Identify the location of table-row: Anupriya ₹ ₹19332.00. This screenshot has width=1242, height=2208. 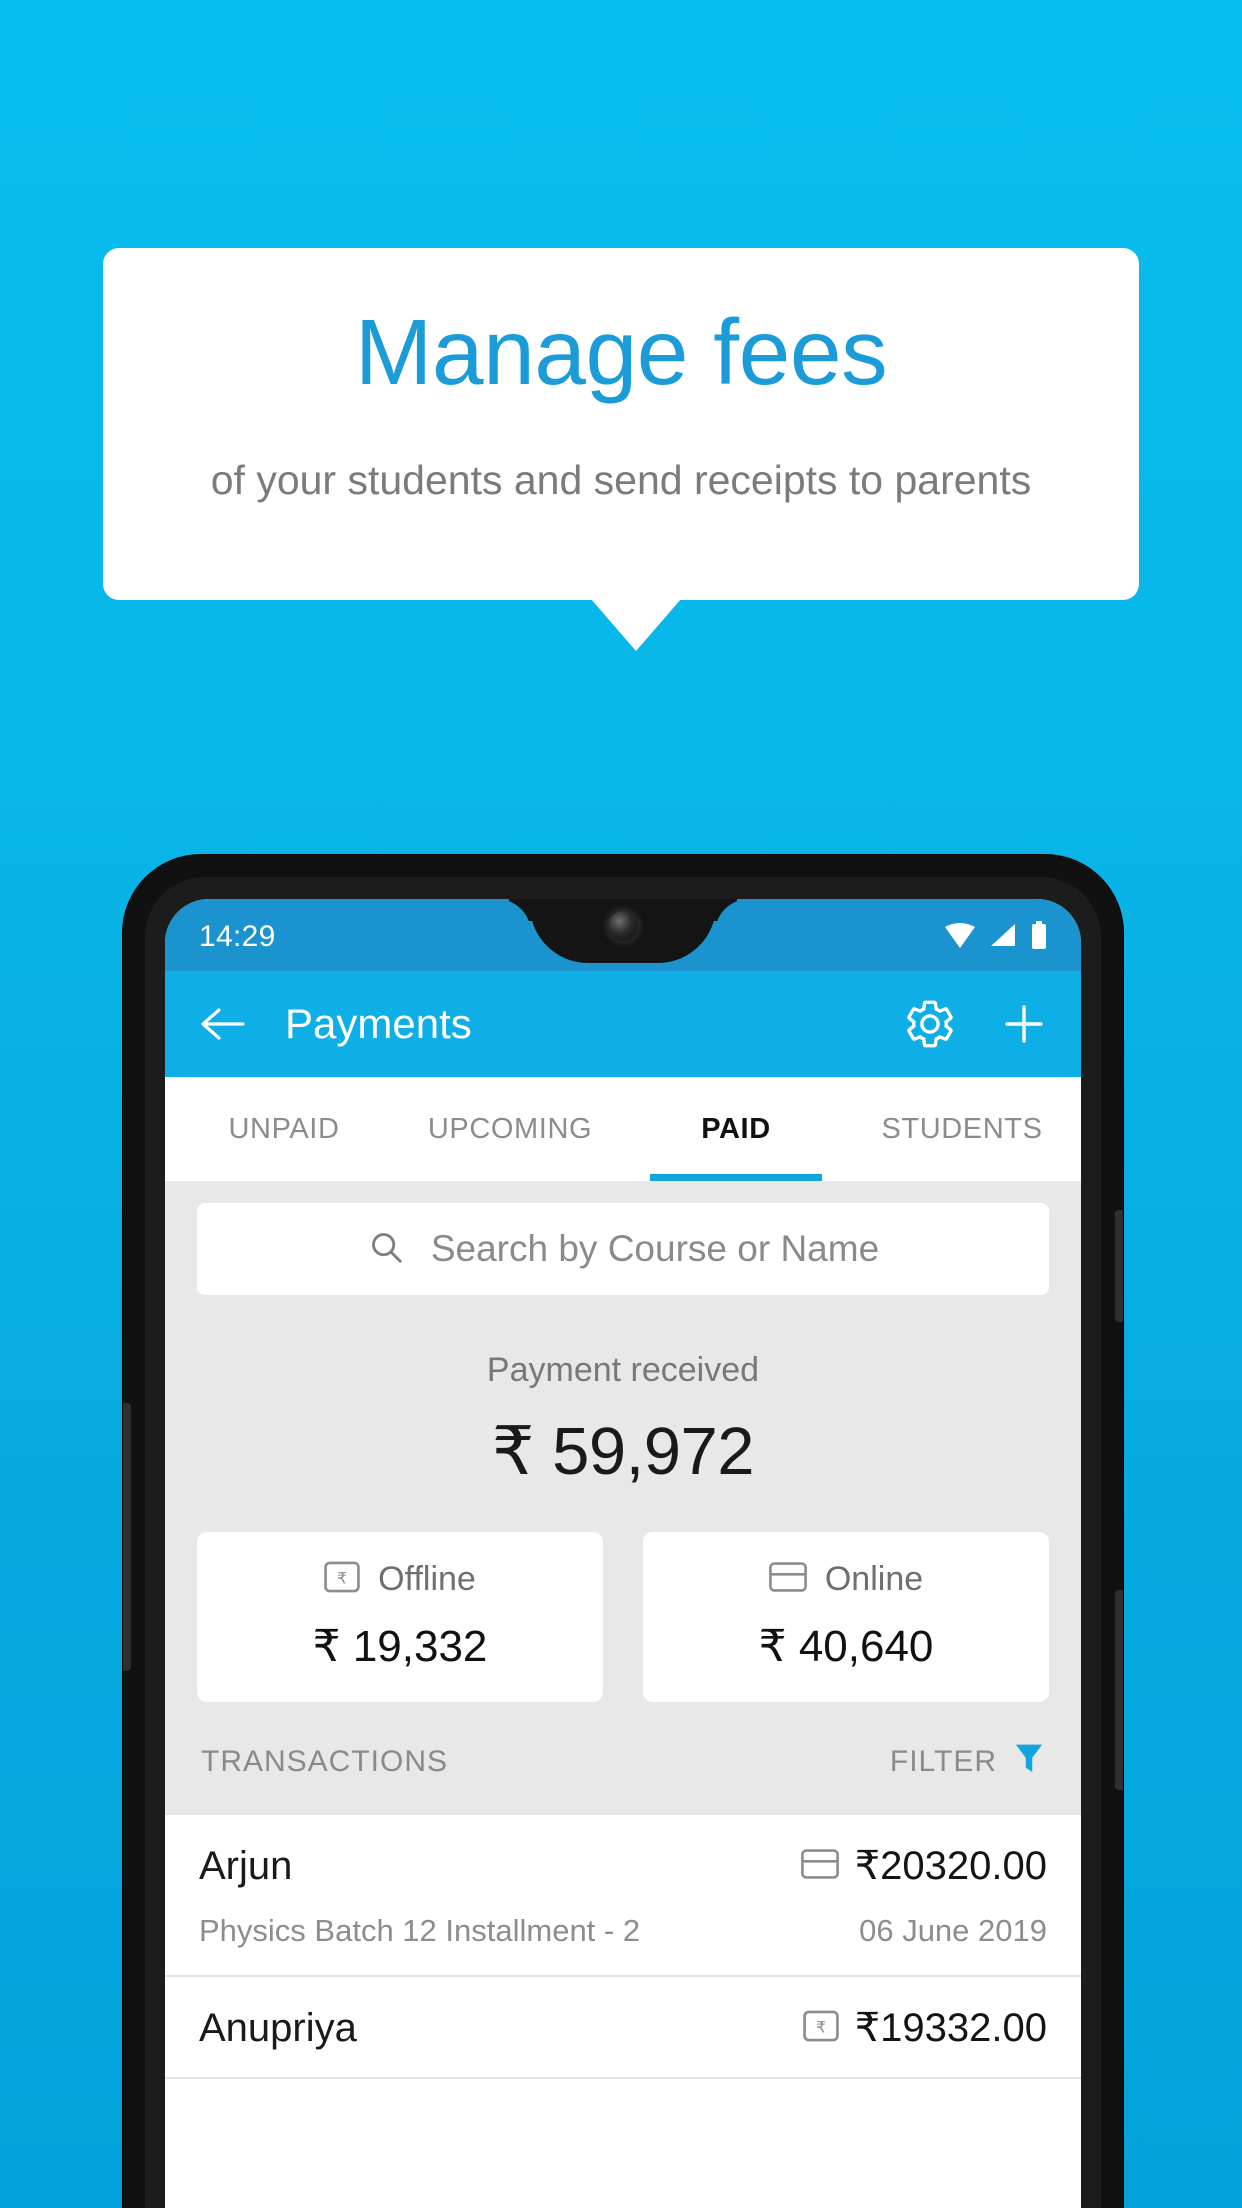
(623, 2028).